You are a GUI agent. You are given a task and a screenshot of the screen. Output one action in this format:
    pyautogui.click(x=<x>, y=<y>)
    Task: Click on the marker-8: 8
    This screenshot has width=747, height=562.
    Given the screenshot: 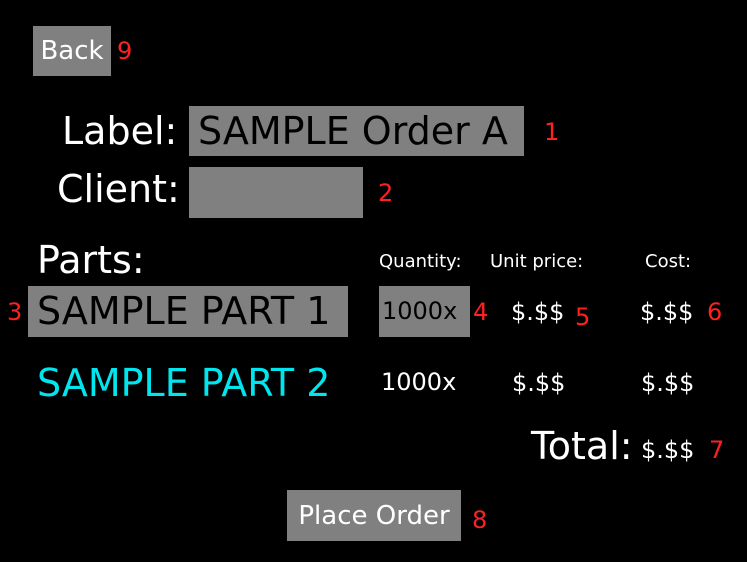 What is the action you would take?
    pyautogui.click(x=480, y=520)
    